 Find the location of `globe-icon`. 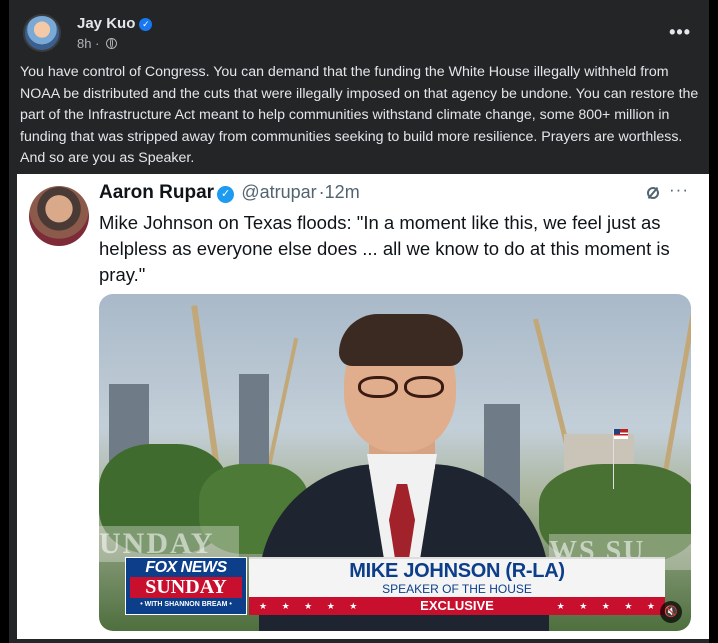

globe-icon is located at coordinates (112, 43).